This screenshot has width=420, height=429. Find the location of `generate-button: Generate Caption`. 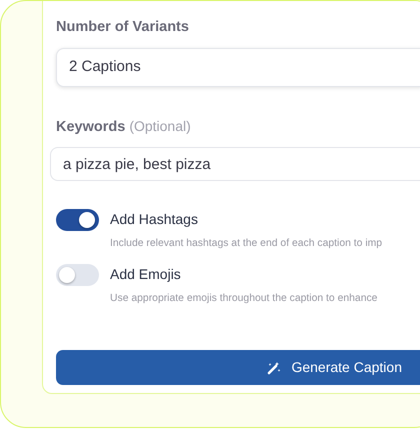

generate-button: Generate Caption is located at coordinates (238, 368).